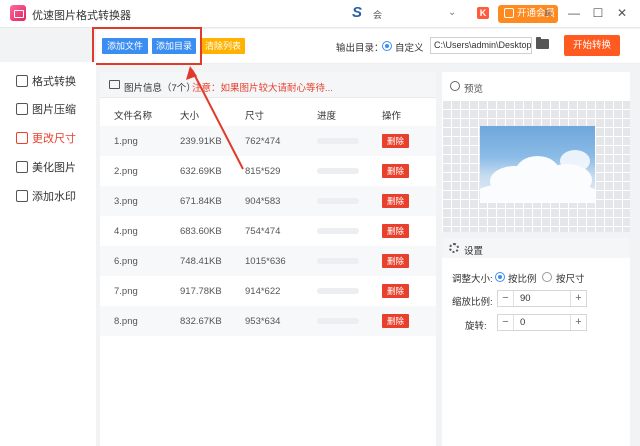 This screenshot has width=640, height=446. I want to click on clear-list-button: 清除列表, so click(223, 46).